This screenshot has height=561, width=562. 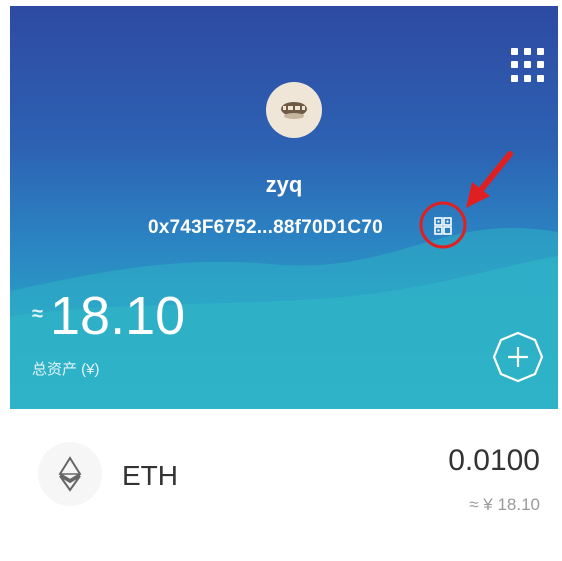 I want to click on avatar, so click(x=294, y=110).